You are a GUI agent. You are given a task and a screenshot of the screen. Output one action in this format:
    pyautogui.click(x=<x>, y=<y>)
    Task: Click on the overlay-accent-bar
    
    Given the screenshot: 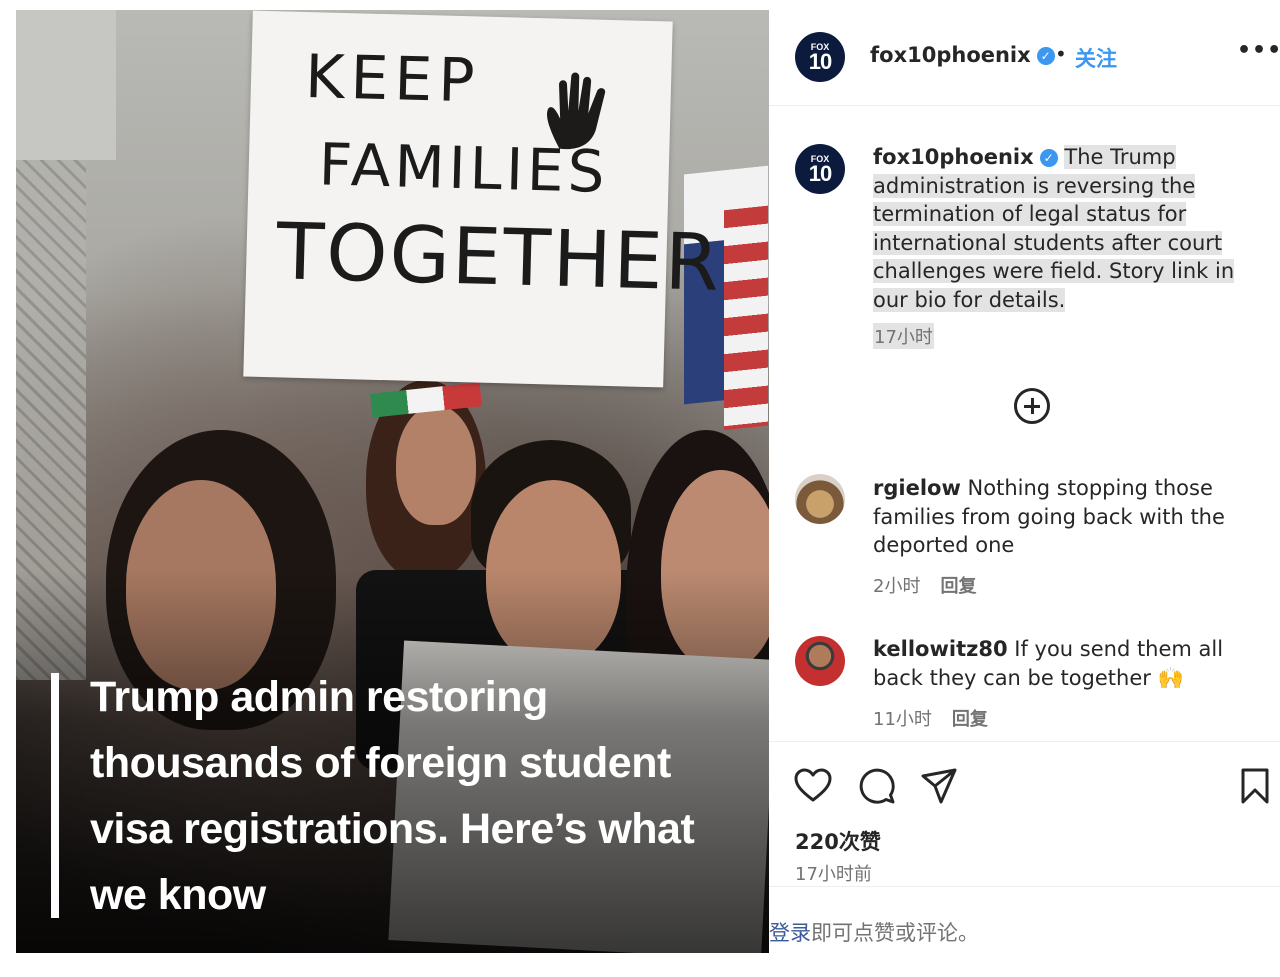 What is the action you would take?
    pyautogui.click(x=55, y=795)
    